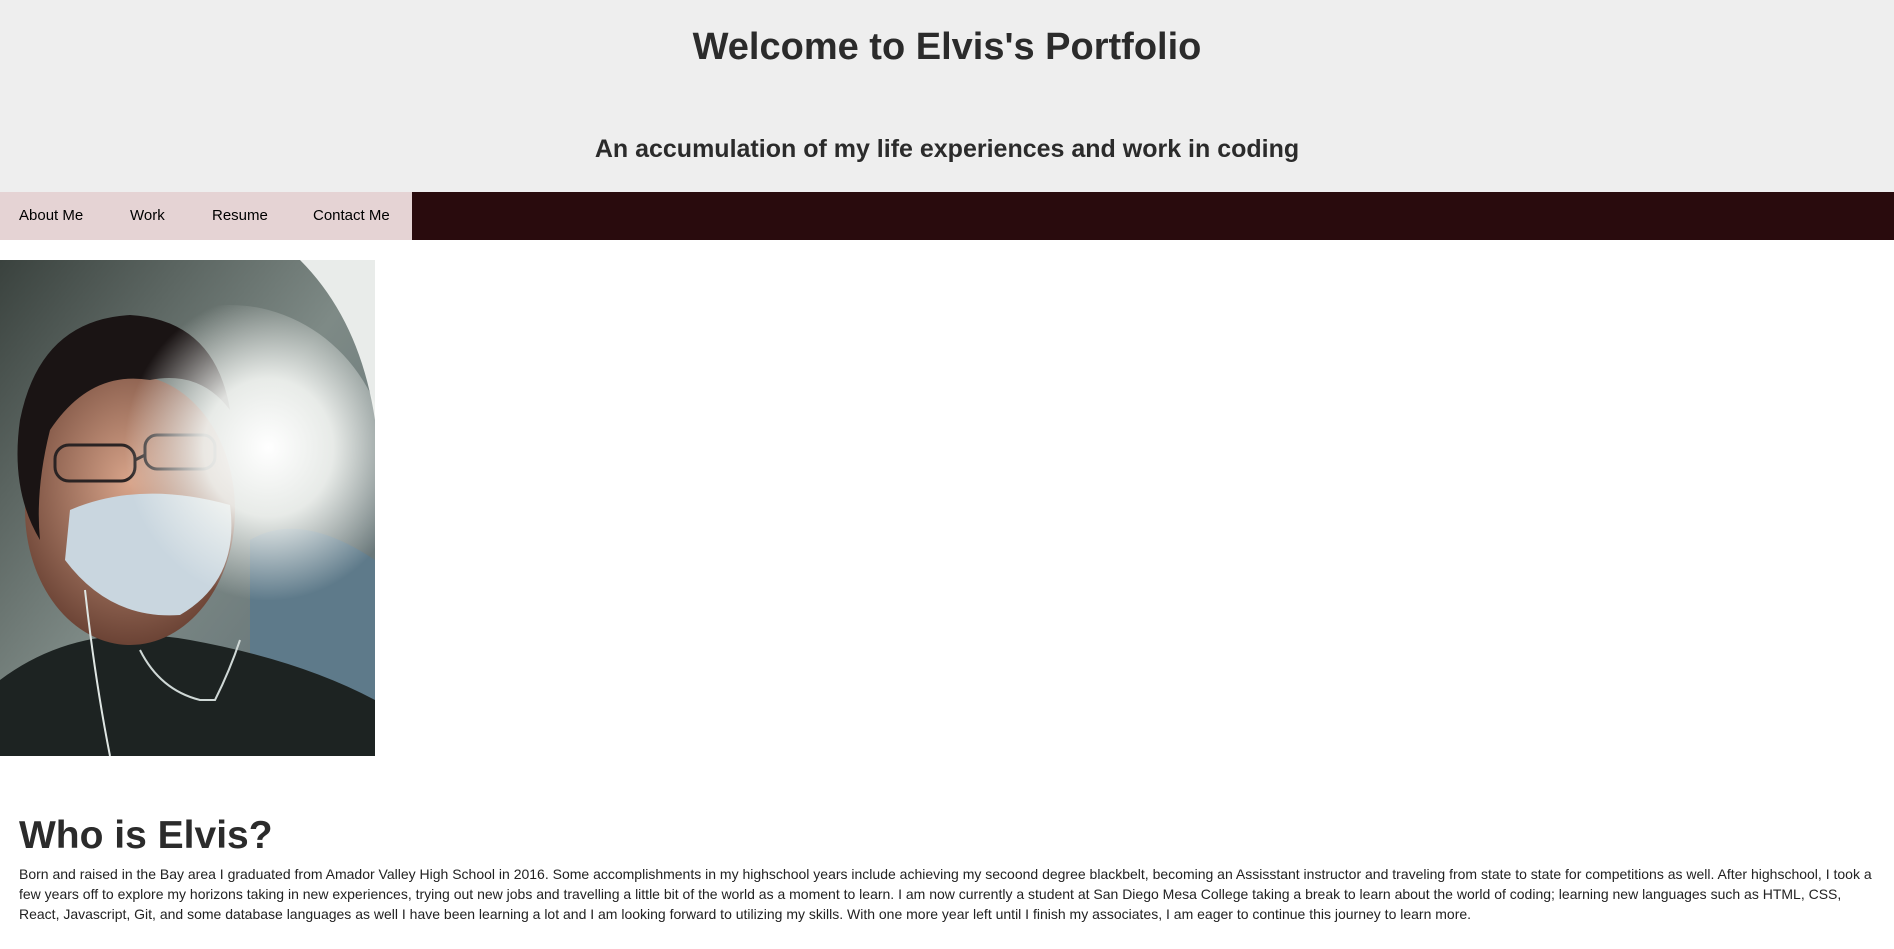 This screenshot has width=1894, height=949. I want to click on navigation-bar: About Me Work Resume Contact Me, so click(947, 216).